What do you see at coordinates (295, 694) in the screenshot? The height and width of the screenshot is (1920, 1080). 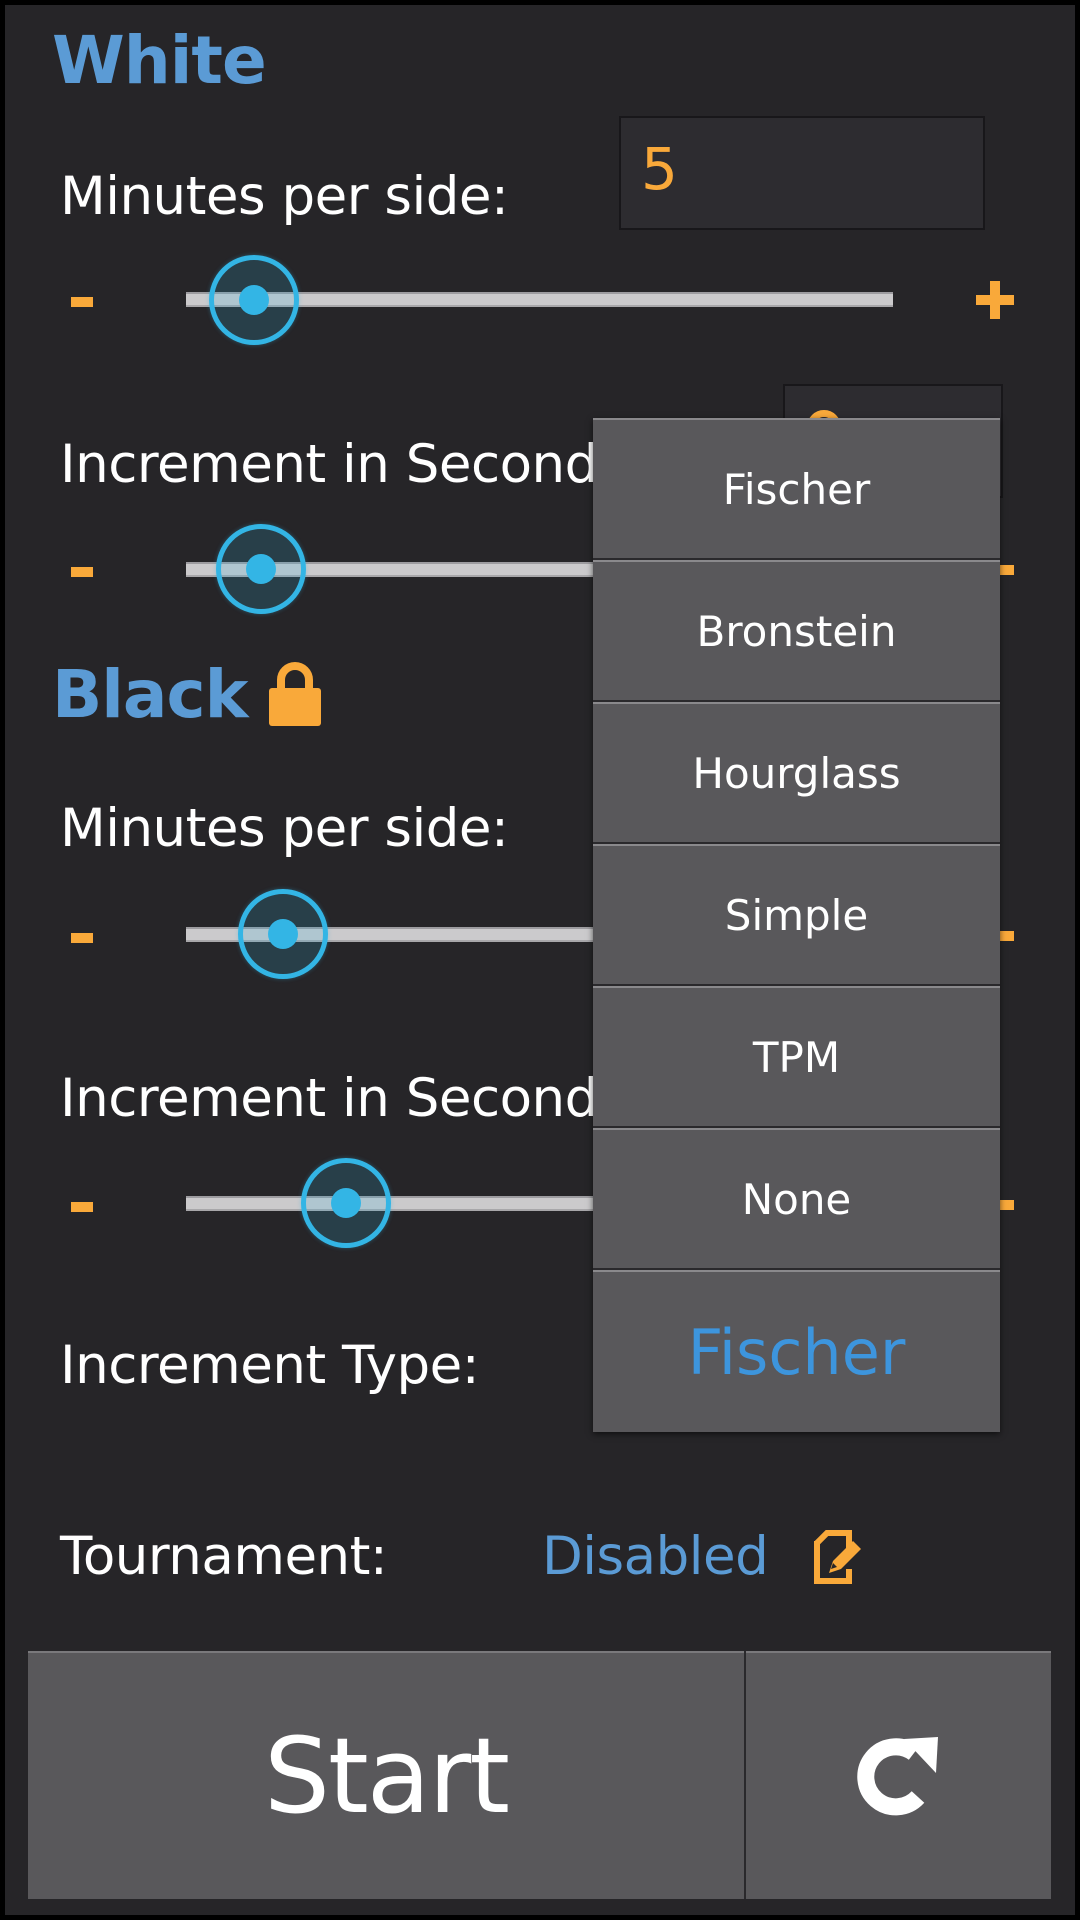 I see `lock-icon` at bounding box center [295, 694].